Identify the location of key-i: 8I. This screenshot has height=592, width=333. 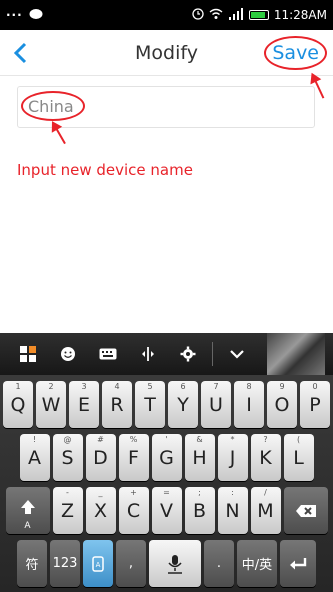
(249, 404).